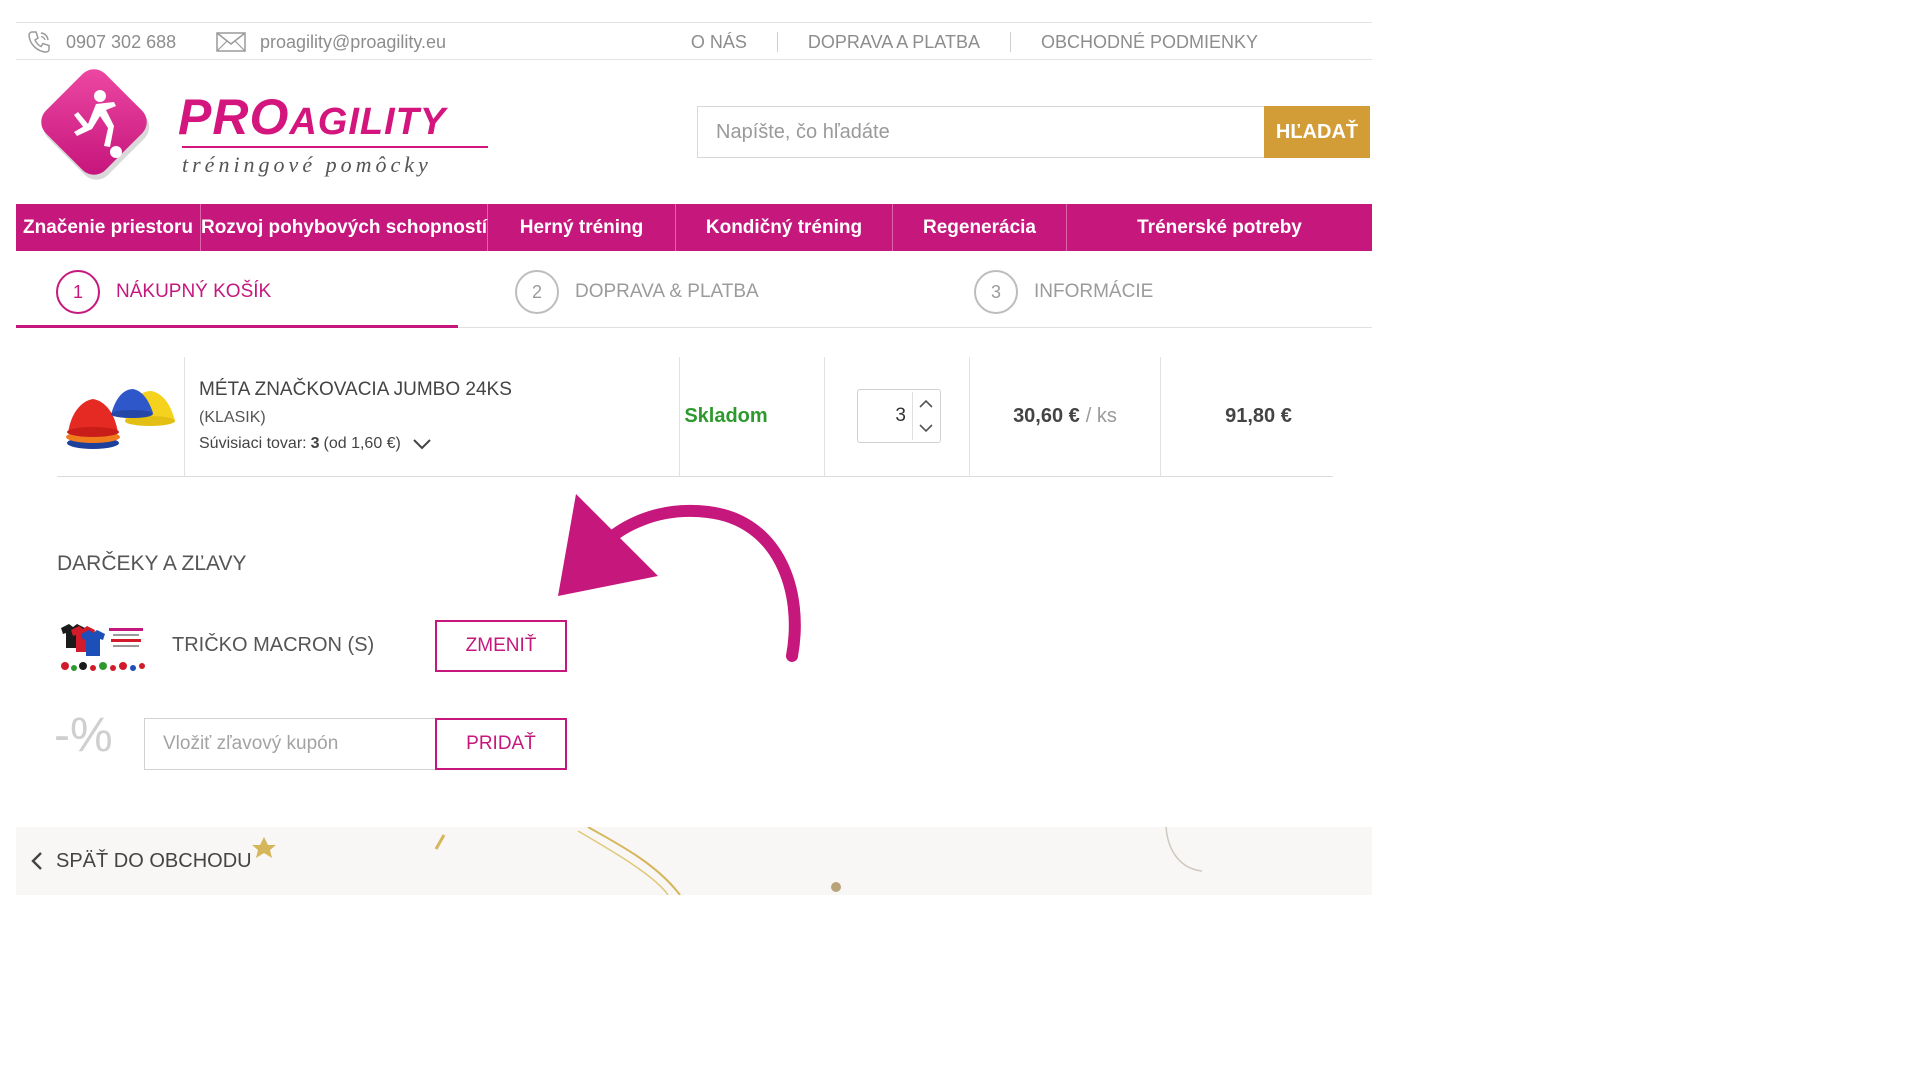 The image size is (1920, 1080). I want to click on nav-item-coach-supplies: Trénerské potreby, so click(1219, 227).